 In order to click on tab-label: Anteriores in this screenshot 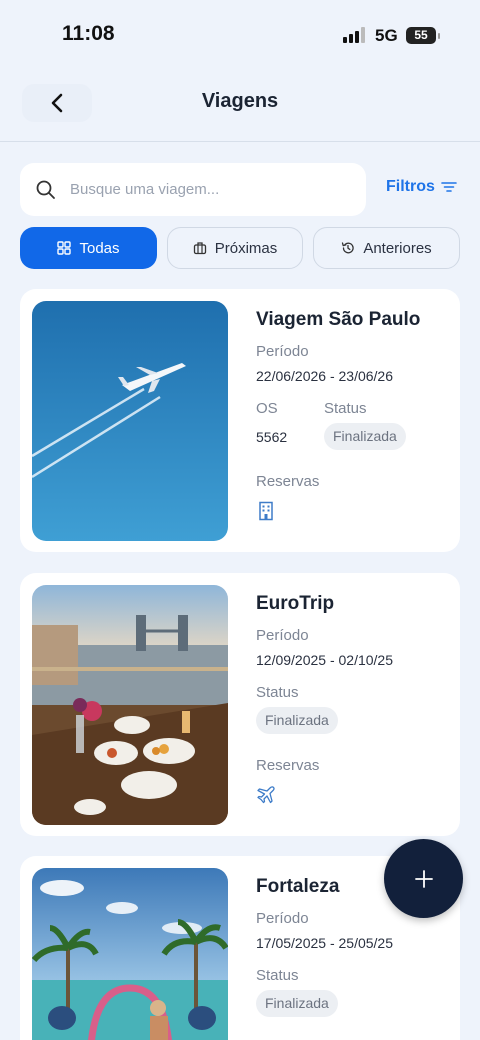, I will do `click(397, 248)`.